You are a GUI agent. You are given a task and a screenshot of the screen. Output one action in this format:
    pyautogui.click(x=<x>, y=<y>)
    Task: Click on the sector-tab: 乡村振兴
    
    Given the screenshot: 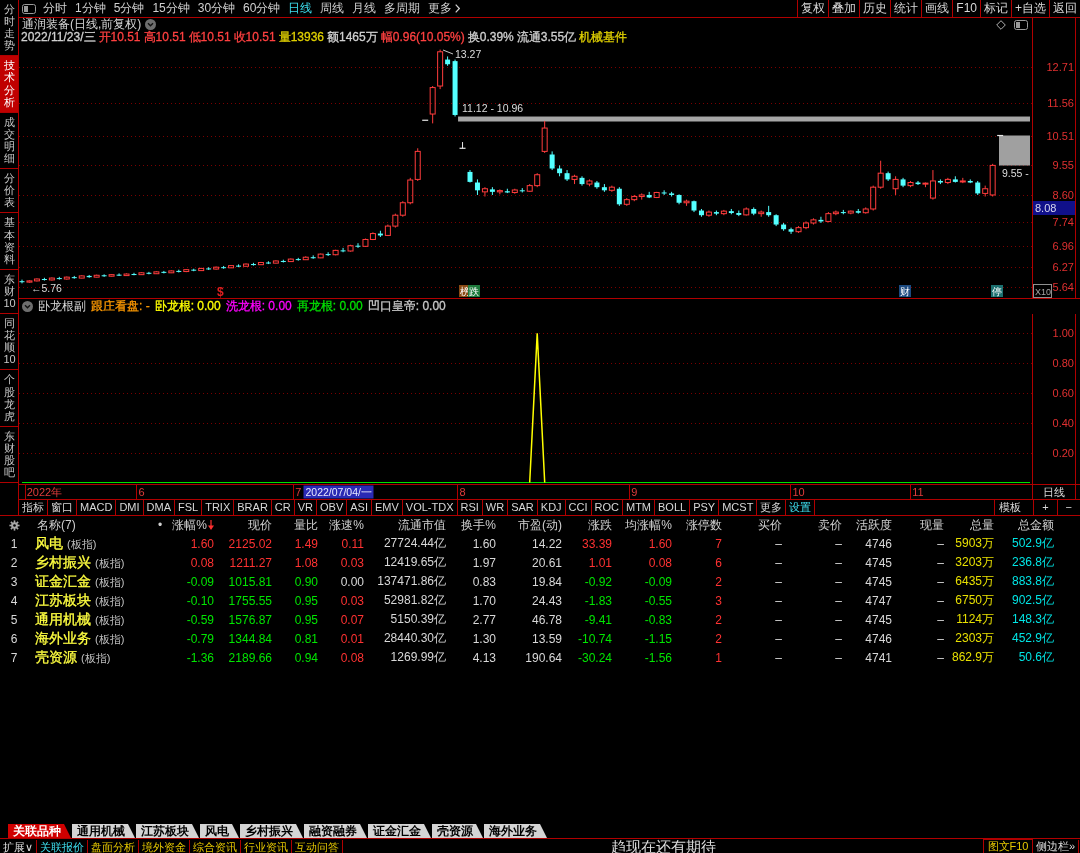 What is the action you would take?
    pyautogui.click(x=271, y=831)
    